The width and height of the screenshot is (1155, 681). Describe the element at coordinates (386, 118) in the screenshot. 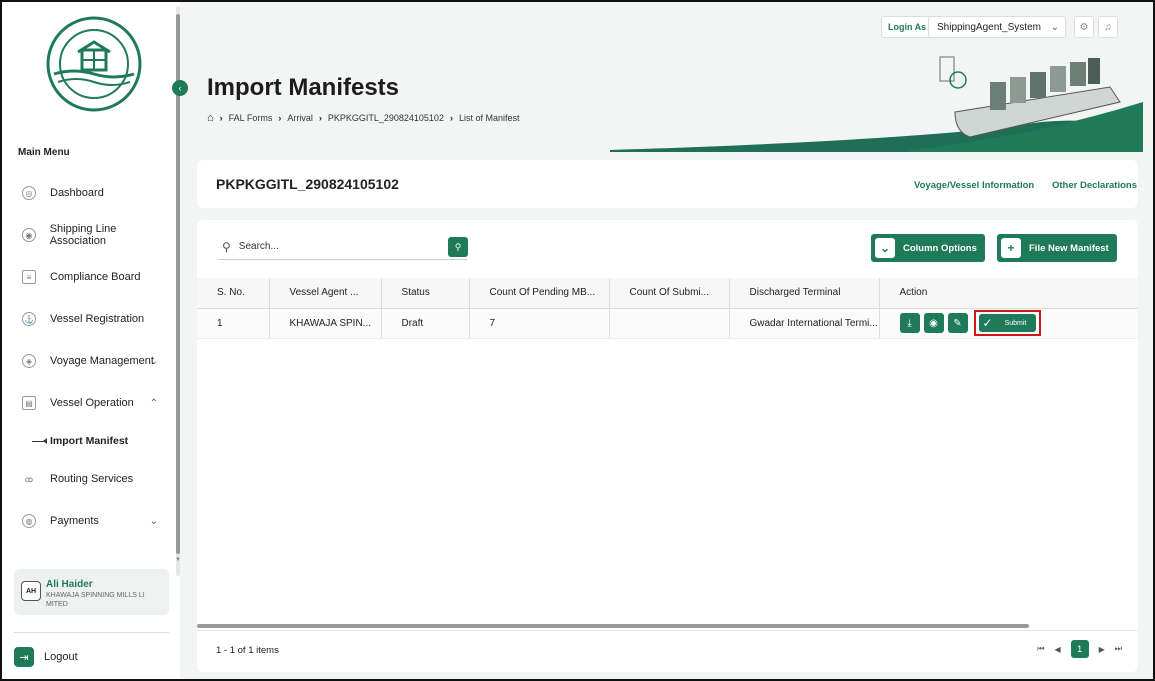

I see `breadcrumb-voyage: PKPKGGITL_290824105102` at that location.